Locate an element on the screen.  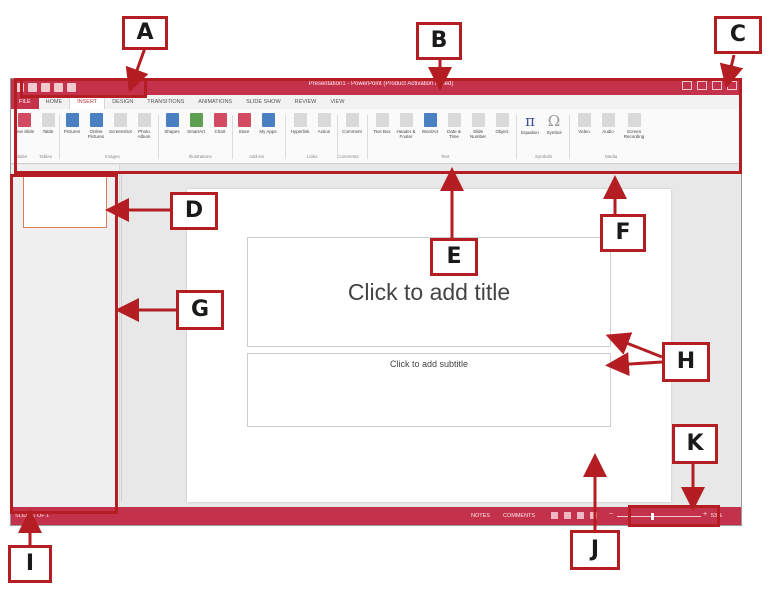
callout-c: C is located at coordinates (738, 35).